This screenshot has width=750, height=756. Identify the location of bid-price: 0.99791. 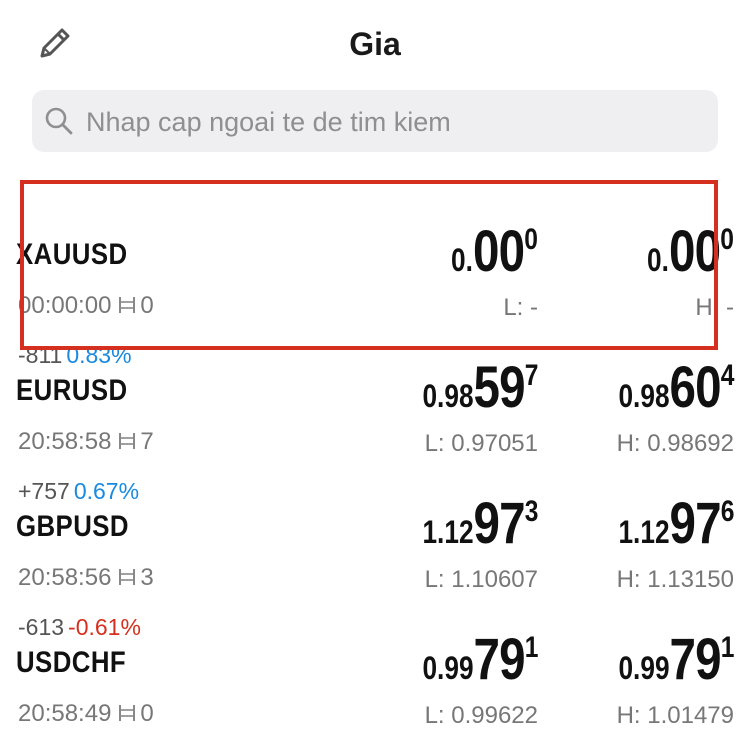
(480, 659).